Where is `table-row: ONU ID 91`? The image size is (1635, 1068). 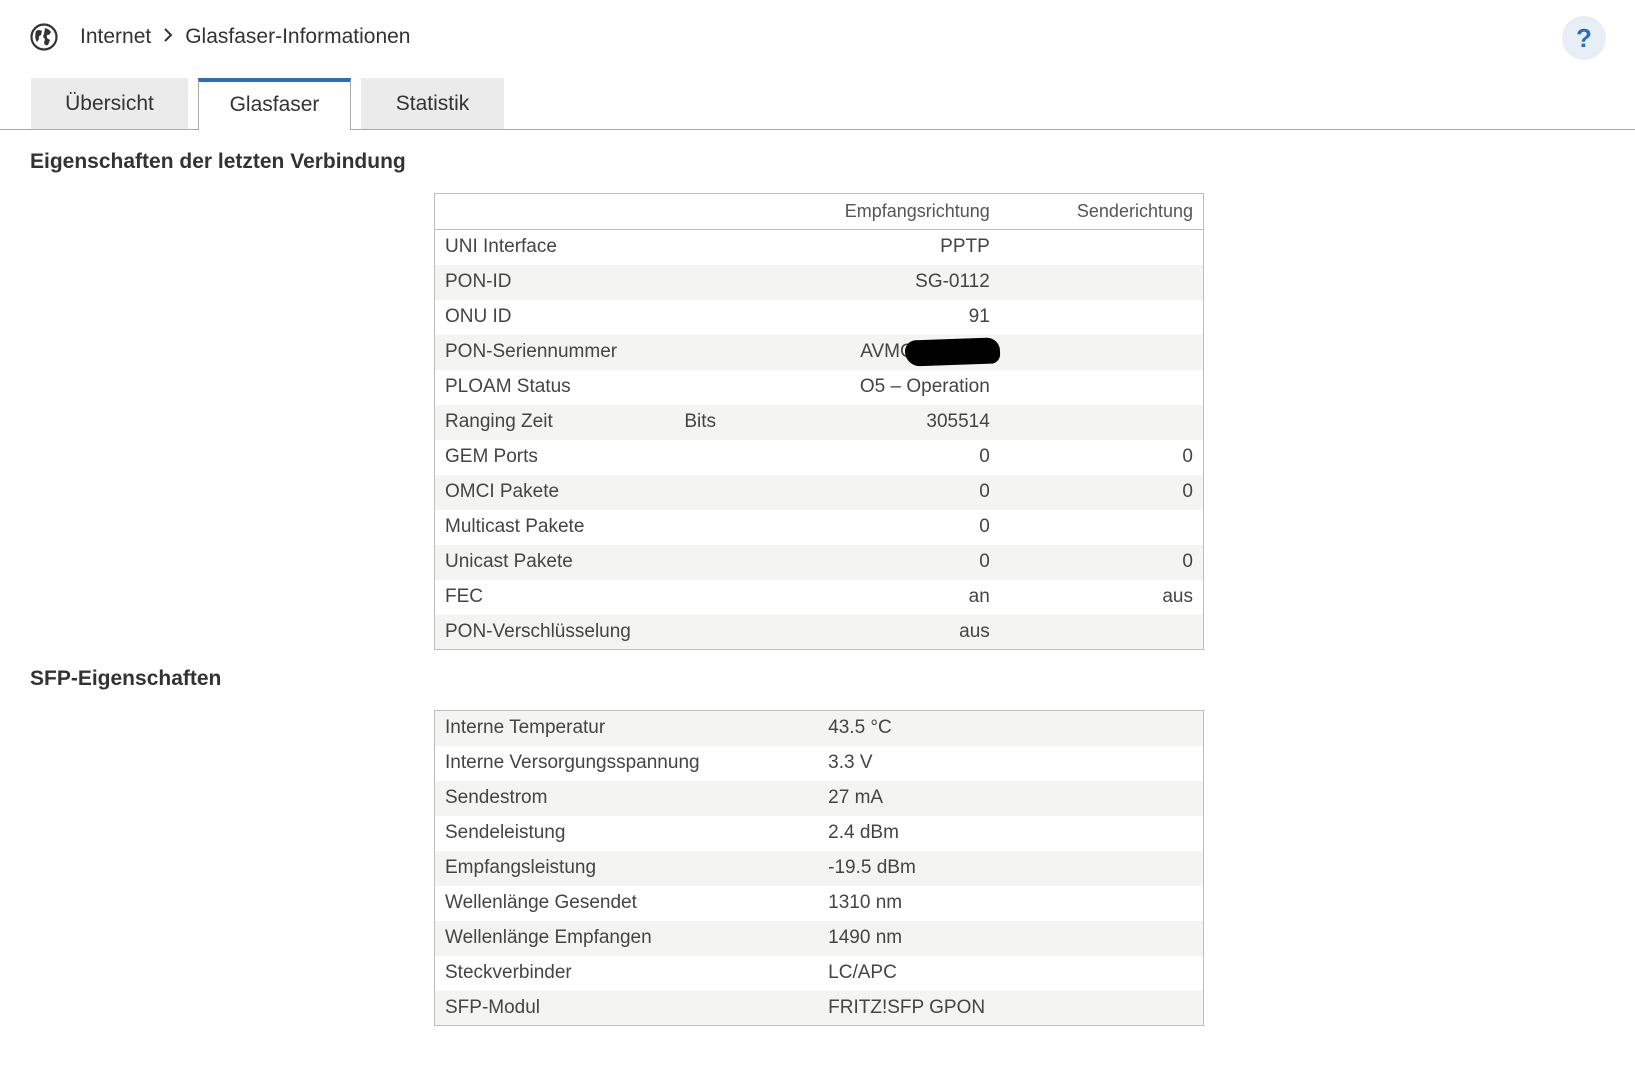
table-row: ONU ID 91 is located at coordinates (819, 317).